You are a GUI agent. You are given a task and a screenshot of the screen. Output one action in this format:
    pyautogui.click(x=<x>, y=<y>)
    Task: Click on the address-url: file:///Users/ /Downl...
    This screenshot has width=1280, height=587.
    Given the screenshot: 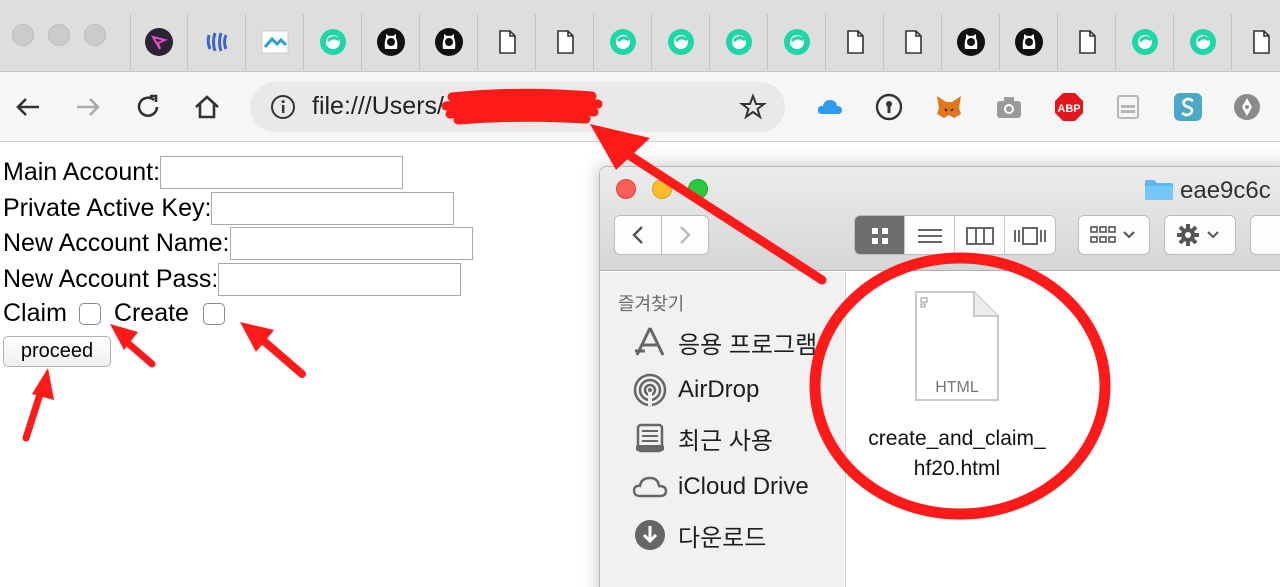 What is the action you would take?
    pyautogui.click(x=430, y=106)
    